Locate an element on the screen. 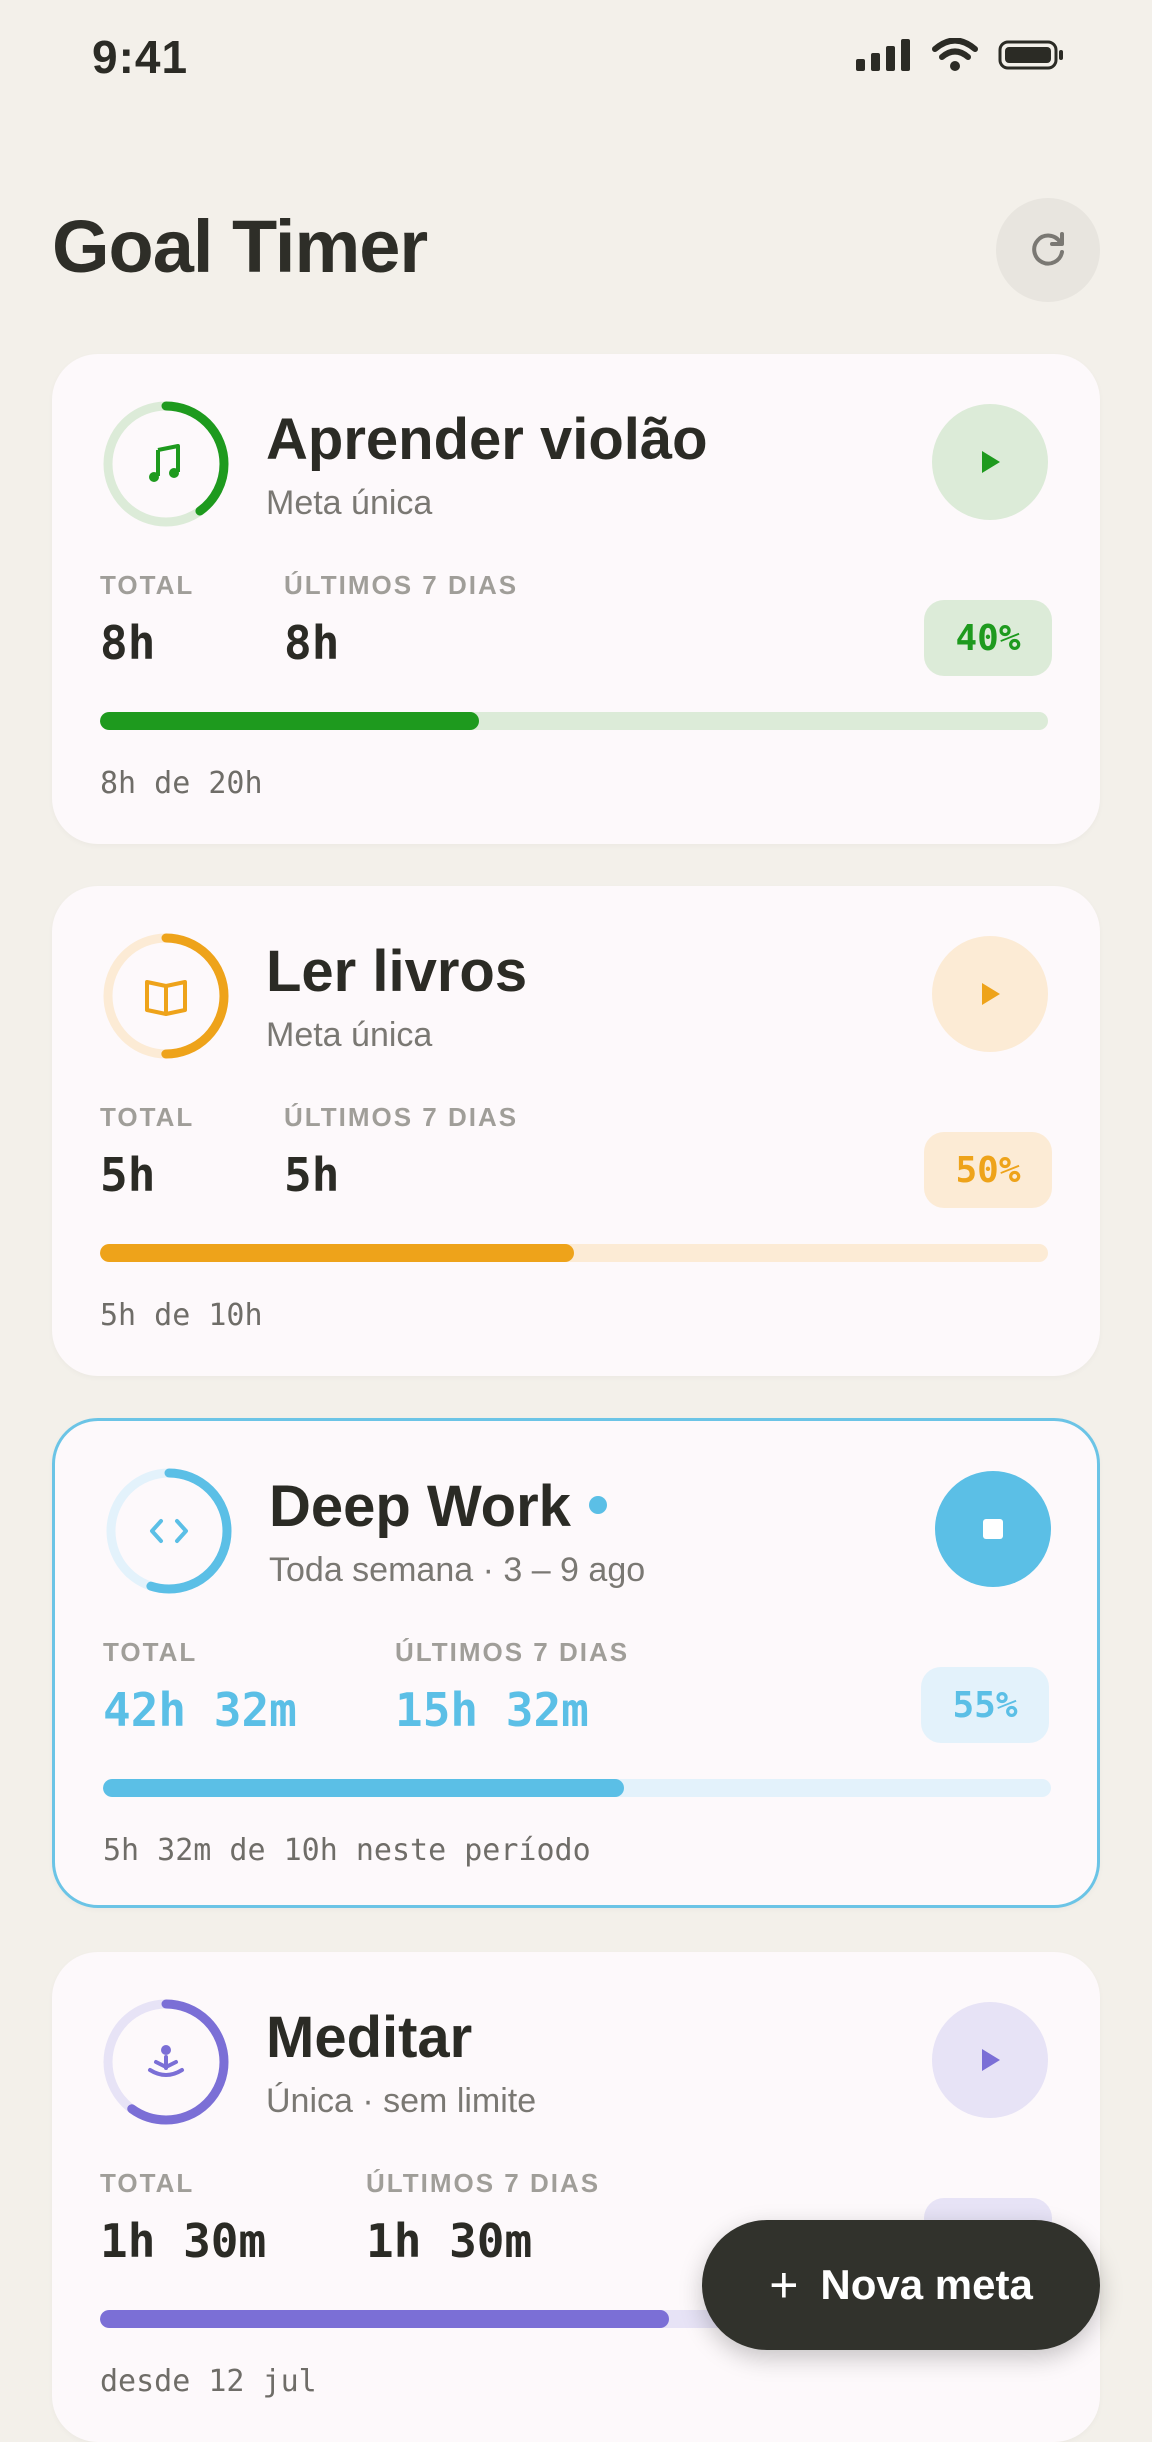 This screenshot has width=1152, height=2442. goal-title-row: Deep Work is located at coordinates (438, 1506).